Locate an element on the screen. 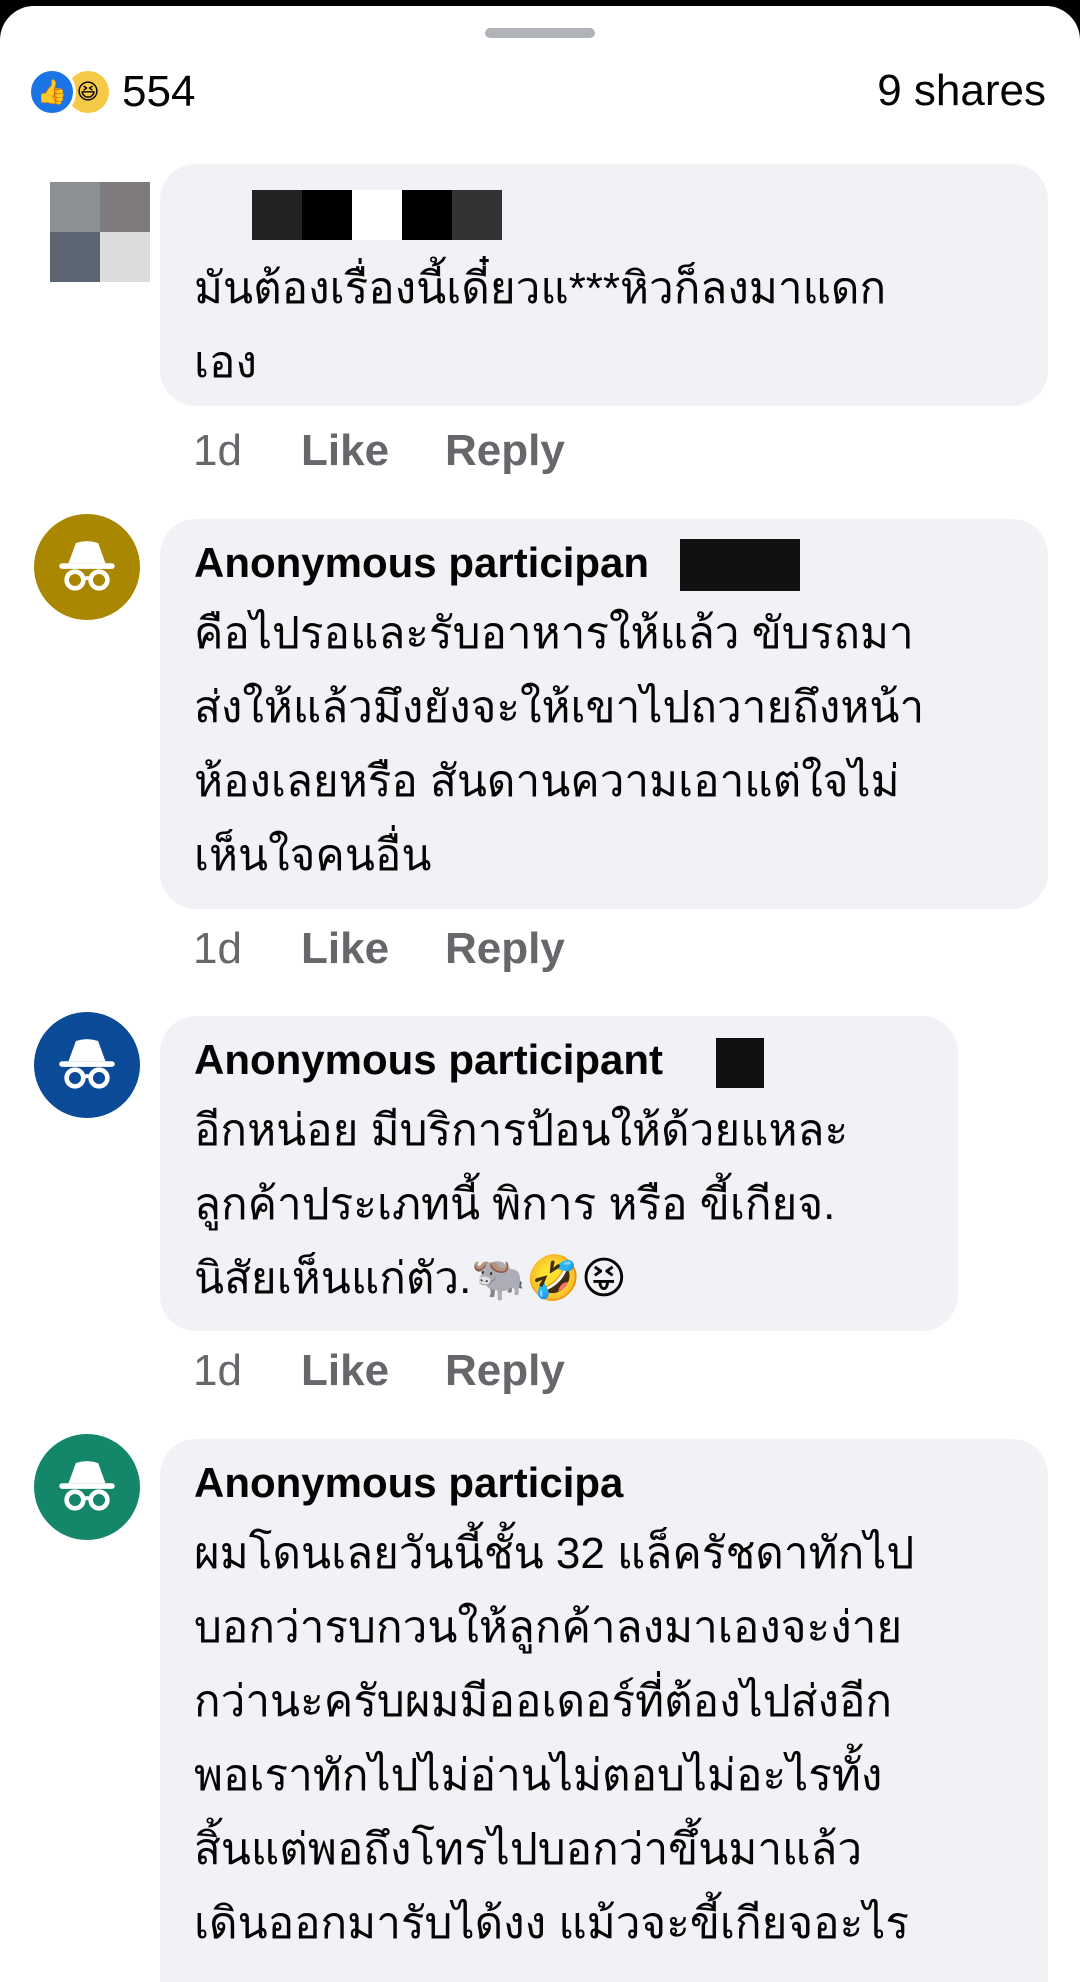 The height and width of the screenshot is (1982, 1080). comment-author: Anonymous participant is located at coordinates (428, 1060).